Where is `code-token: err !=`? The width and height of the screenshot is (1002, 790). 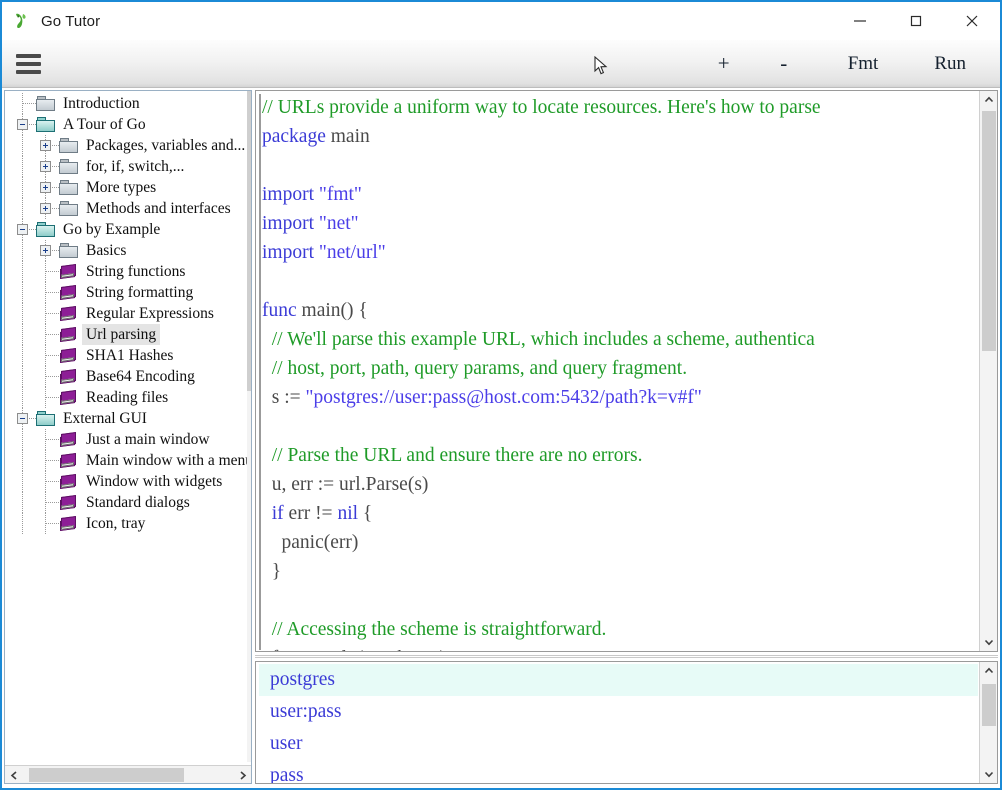
code-token: err != is located at coordinates (310, 513).